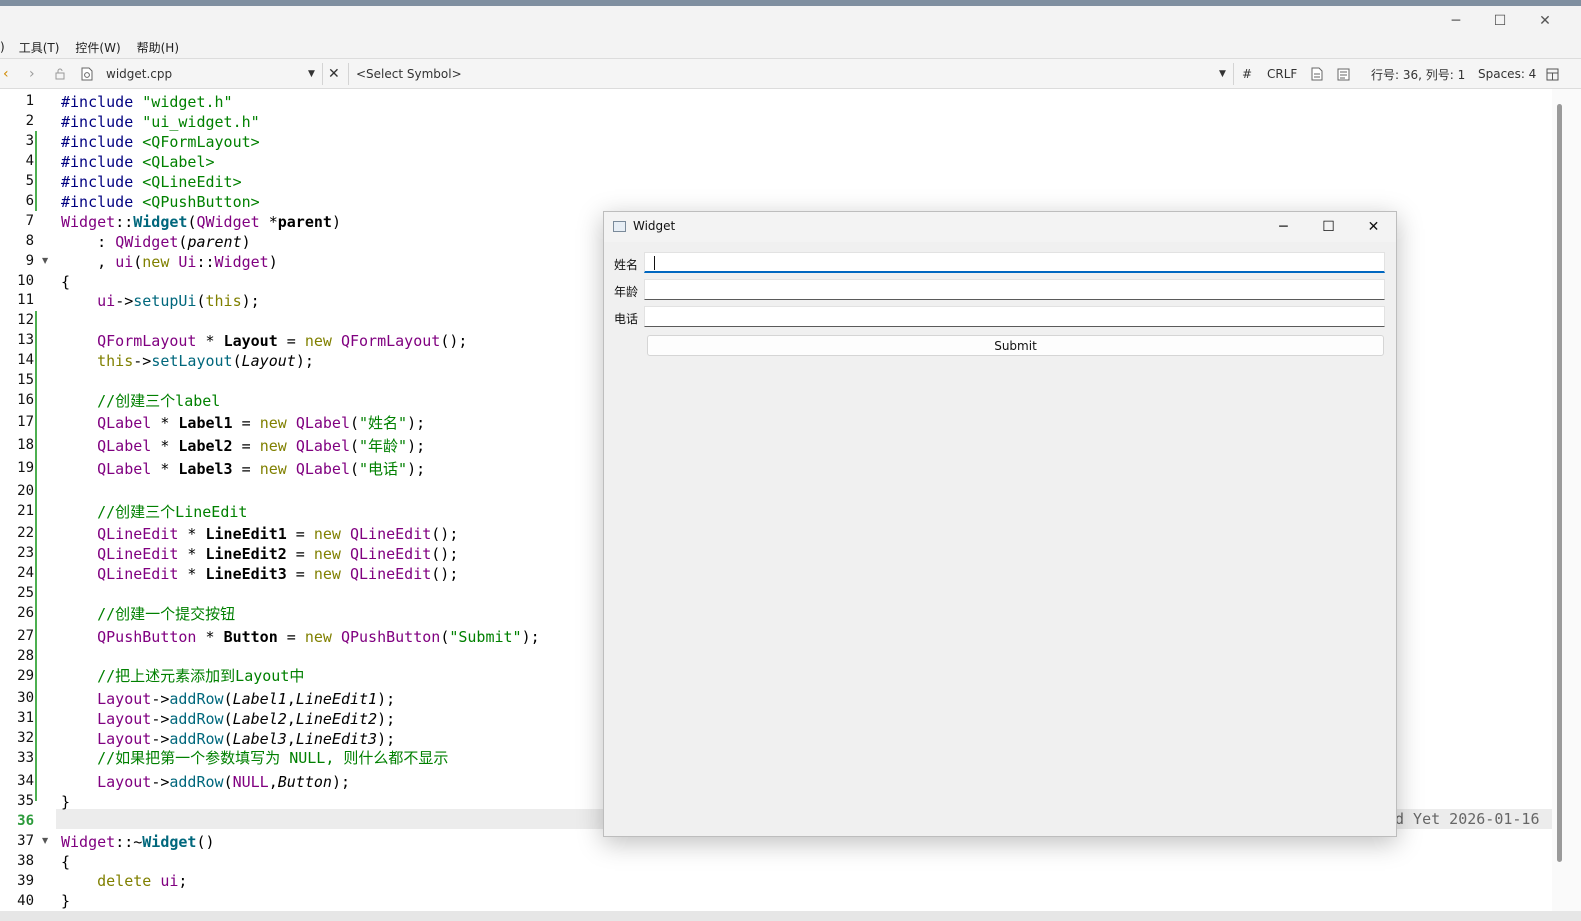  Describe the element at coordinates (25, 821) in the screenshot. I see `current-line-number: 36` at that location.